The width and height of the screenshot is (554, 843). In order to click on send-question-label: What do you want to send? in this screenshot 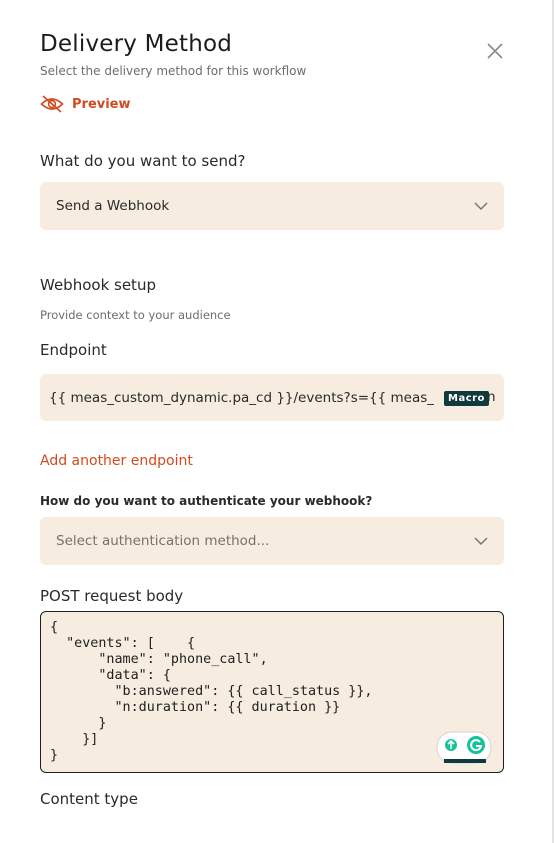, I will do `click(143, 161)`.